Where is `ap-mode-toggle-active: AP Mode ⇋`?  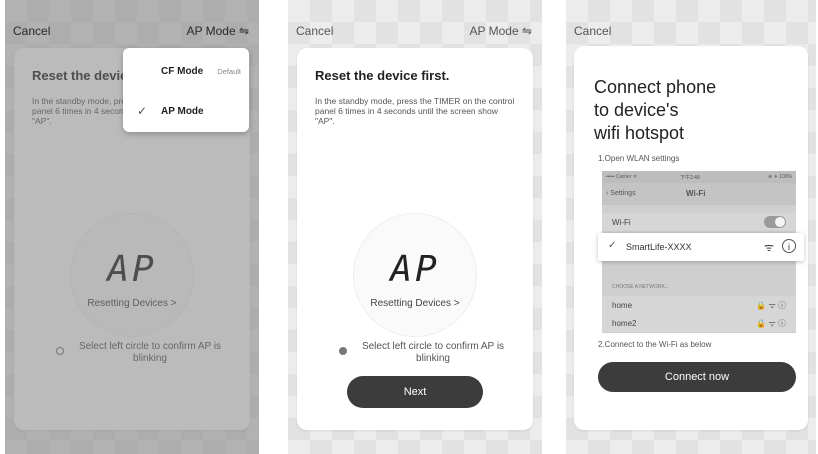 ap-mode-toggle-active: AP Mode ⇋ is located at coordinates (217, 31).